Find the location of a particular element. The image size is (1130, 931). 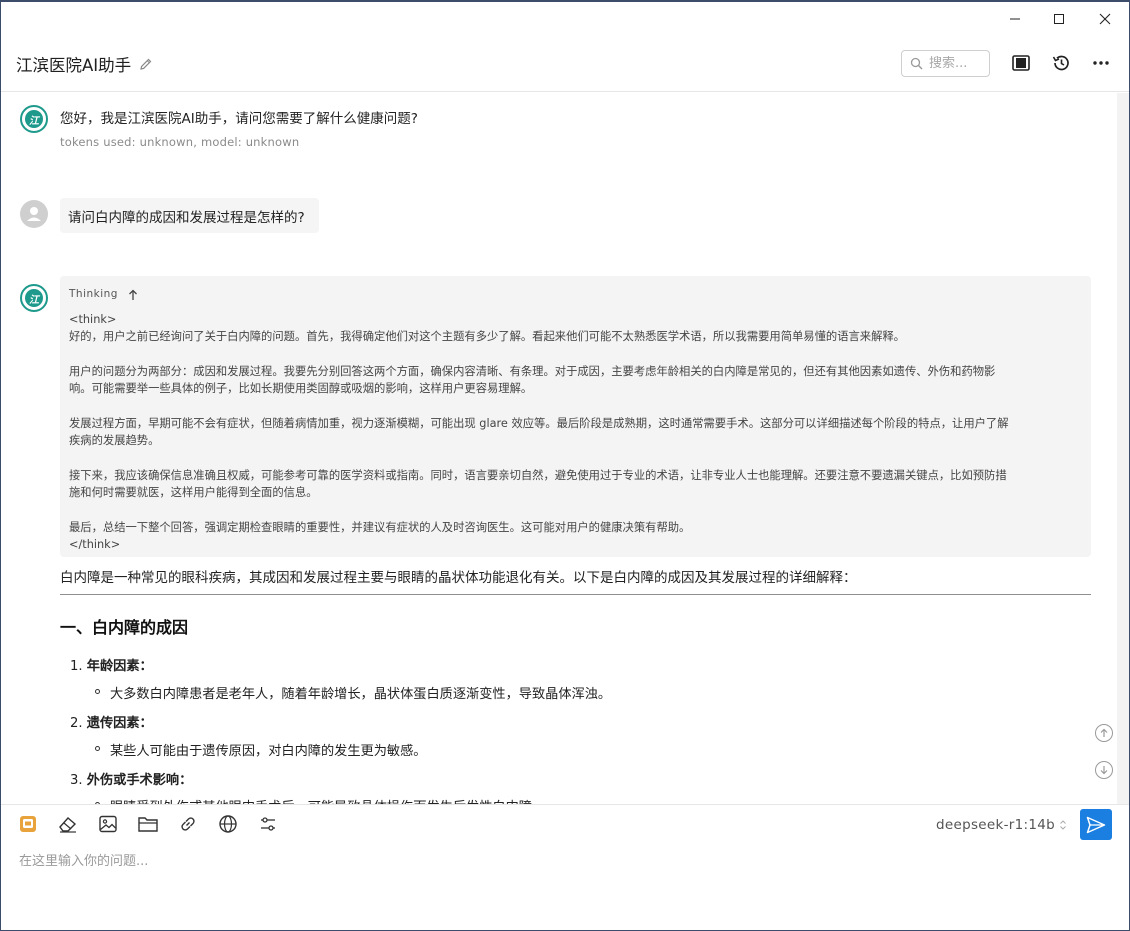

arrow-down-icon is located at coordinates (1104, 770).